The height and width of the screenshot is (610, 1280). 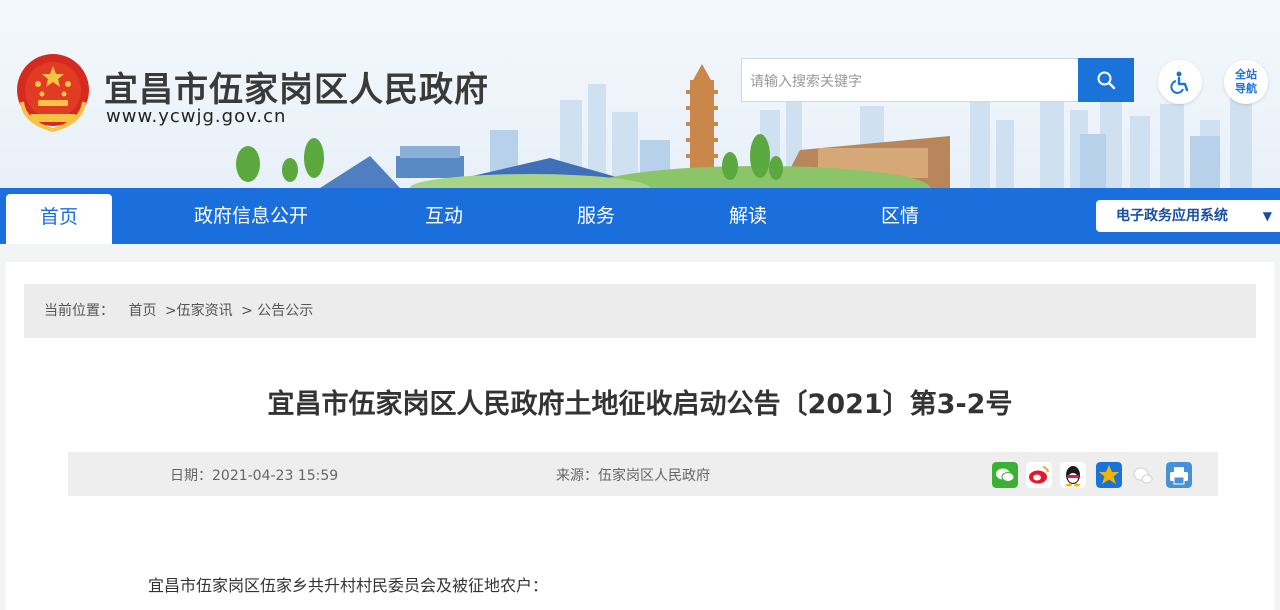 I want to click on breadcrumb: 当前位置： 首页 >伍家资讯 > 公告公示, so click(x=640, y=311).